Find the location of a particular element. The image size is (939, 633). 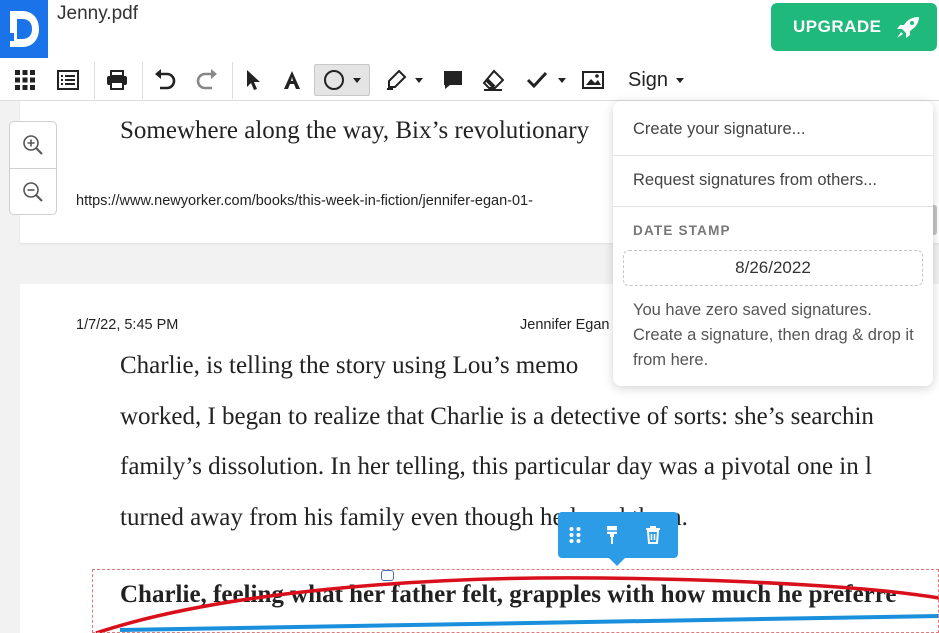

delete-annotation-button is located at coordinates (653, 535).